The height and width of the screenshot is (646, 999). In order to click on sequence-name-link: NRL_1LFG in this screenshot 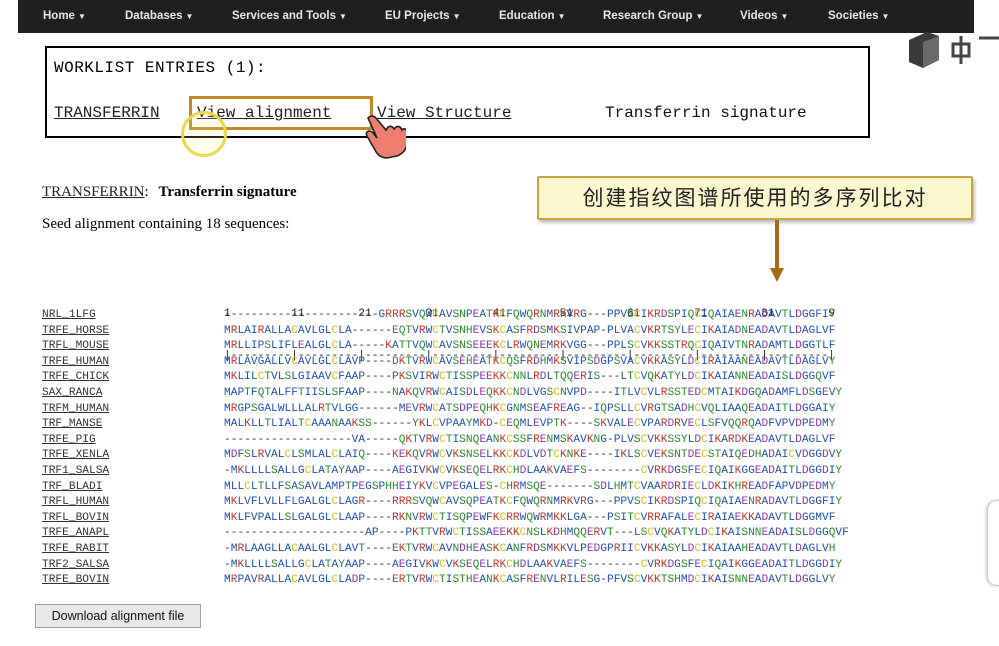, I will do `click(132, 316)`.